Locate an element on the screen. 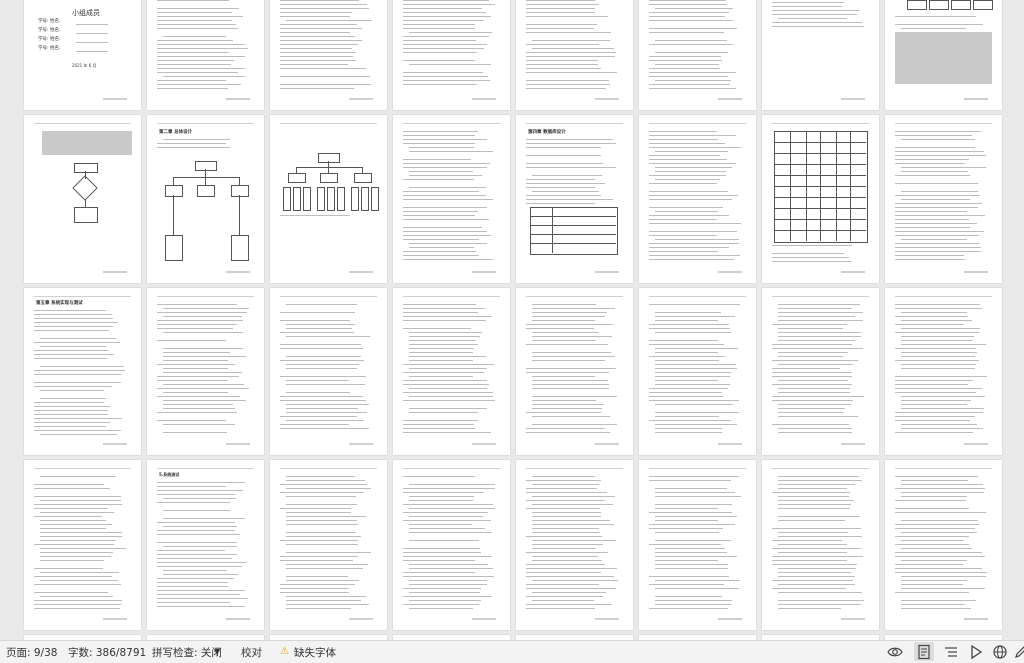 The width and height of the screenshot is (1024, 663). page-text: 学号: 姓名: is located at coordinates (49, 39).